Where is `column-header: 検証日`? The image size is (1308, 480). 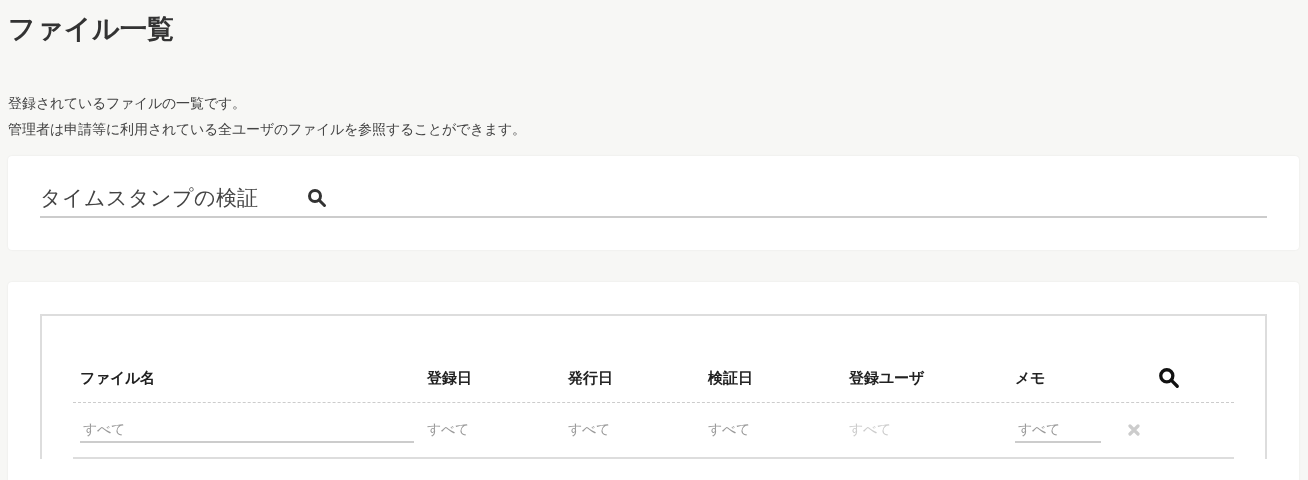 column-header: 検証日 is located at coordinates (730, 378).